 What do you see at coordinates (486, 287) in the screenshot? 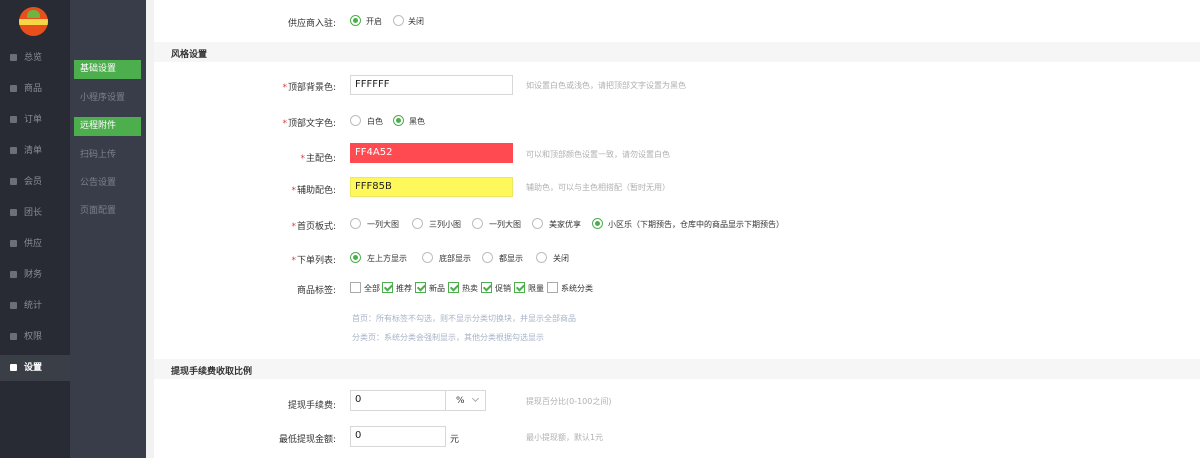
I see `tag-promo-checkbox` at bounding box center [486, 287].